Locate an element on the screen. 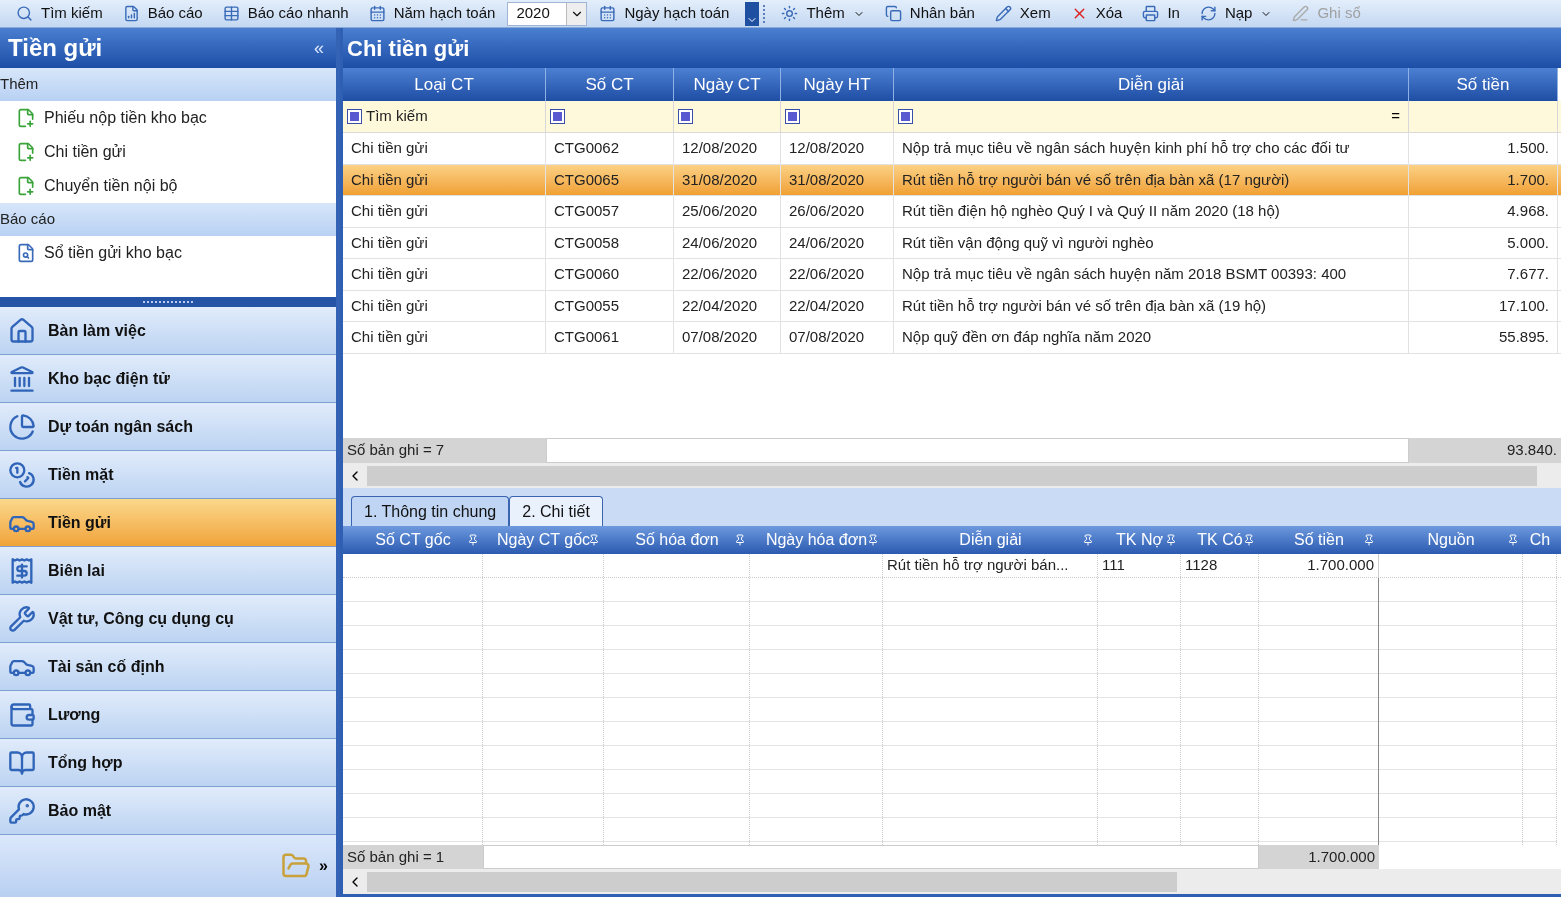  toolbar-button: Tìm kiếm is located at coordinates (59, 13).